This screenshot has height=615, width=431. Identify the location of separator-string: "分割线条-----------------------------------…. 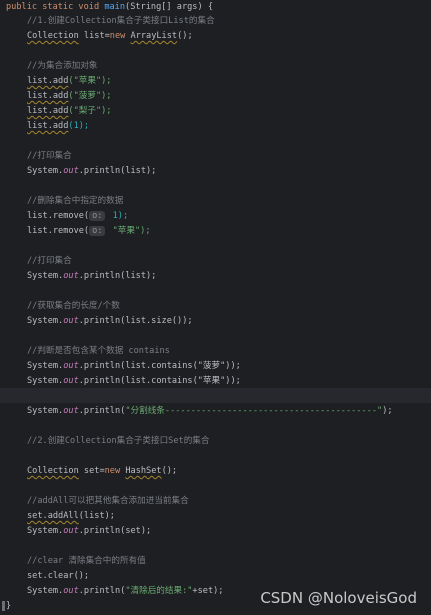
(254, 411).